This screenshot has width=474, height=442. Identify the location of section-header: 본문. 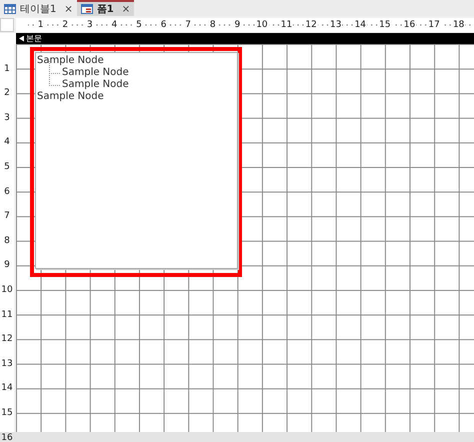
(245, 38).